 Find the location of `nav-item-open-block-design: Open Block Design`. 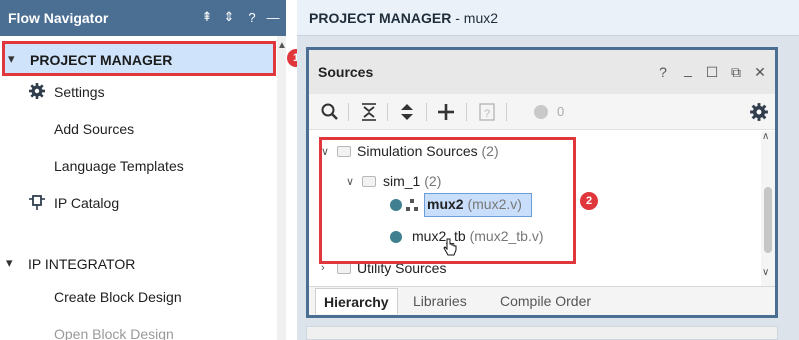

nav-item-open-block-design: Open Block Design is located at coordinates (114, 333).